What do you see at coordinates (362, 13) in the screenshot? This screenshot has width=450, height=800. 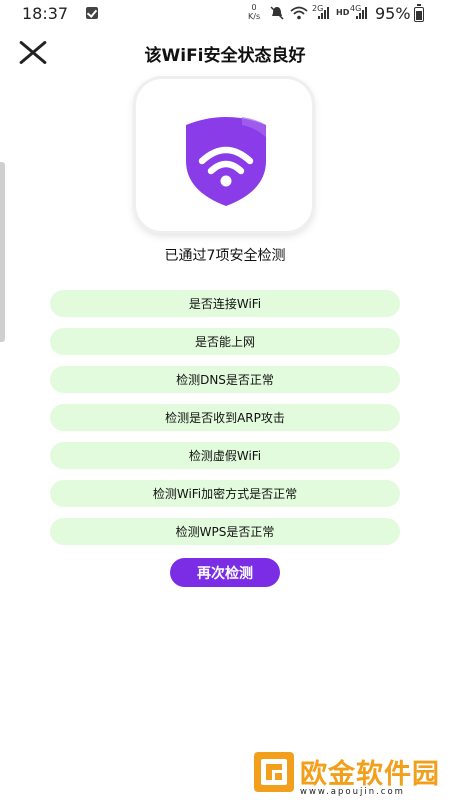 I see `signal-bars-2-icon` at bounding box center [362, 13].